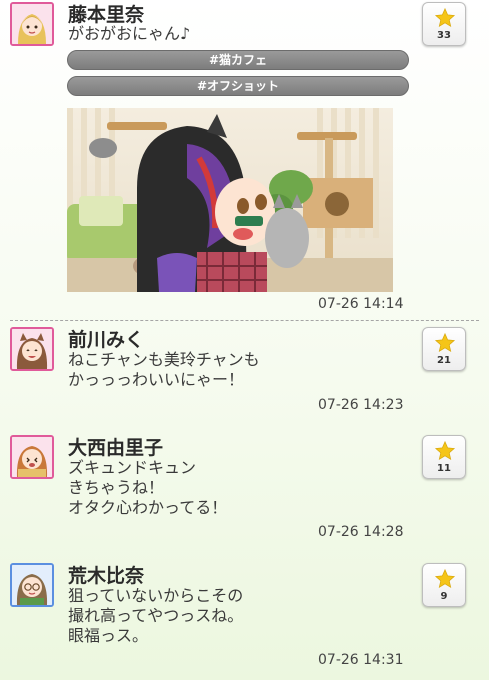 Image resolution: width=489 pixels, height=680 pixels. What do you see at coordinates (106, 340) in the screenshot?
I see `poster-name: 前川みく` at bounding box center [106, 340].